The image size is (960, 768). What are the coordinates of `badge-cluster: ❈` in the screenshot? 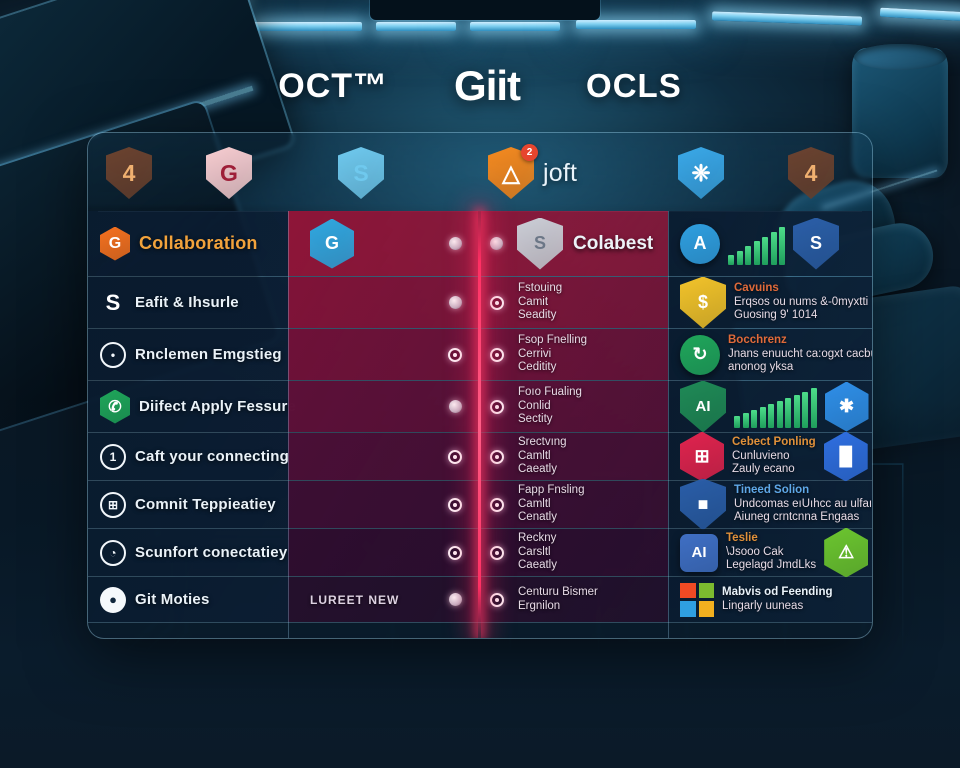 It's located at (701, 173).